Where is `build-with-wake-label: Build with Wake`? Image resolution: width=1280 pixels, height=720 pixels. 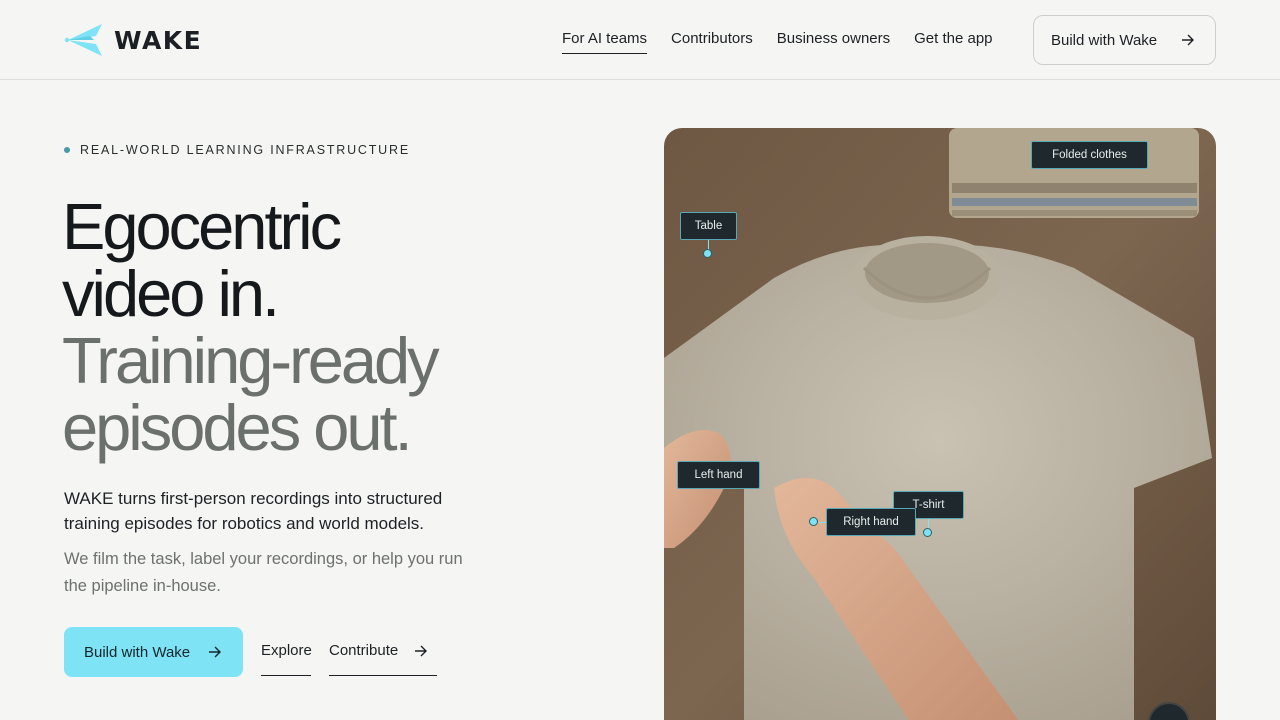
build-with-wake-label: Build with Wake is located at coordinates (137, 652).